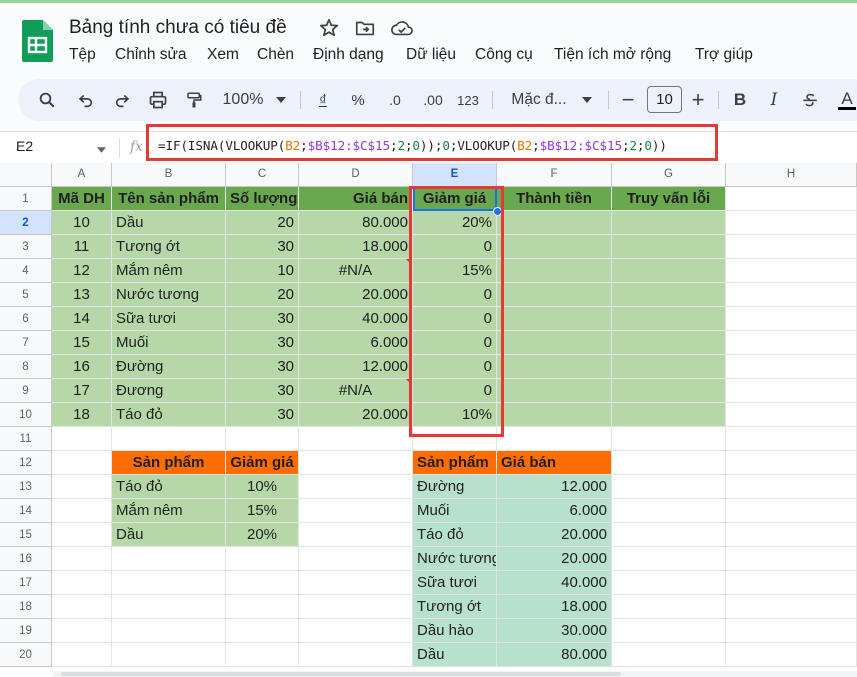 The height and width of the screenshot is (677, 857). Describe the element at coordinates (262, 223) in the screenshot. I see `table-cell: 20` at that location.